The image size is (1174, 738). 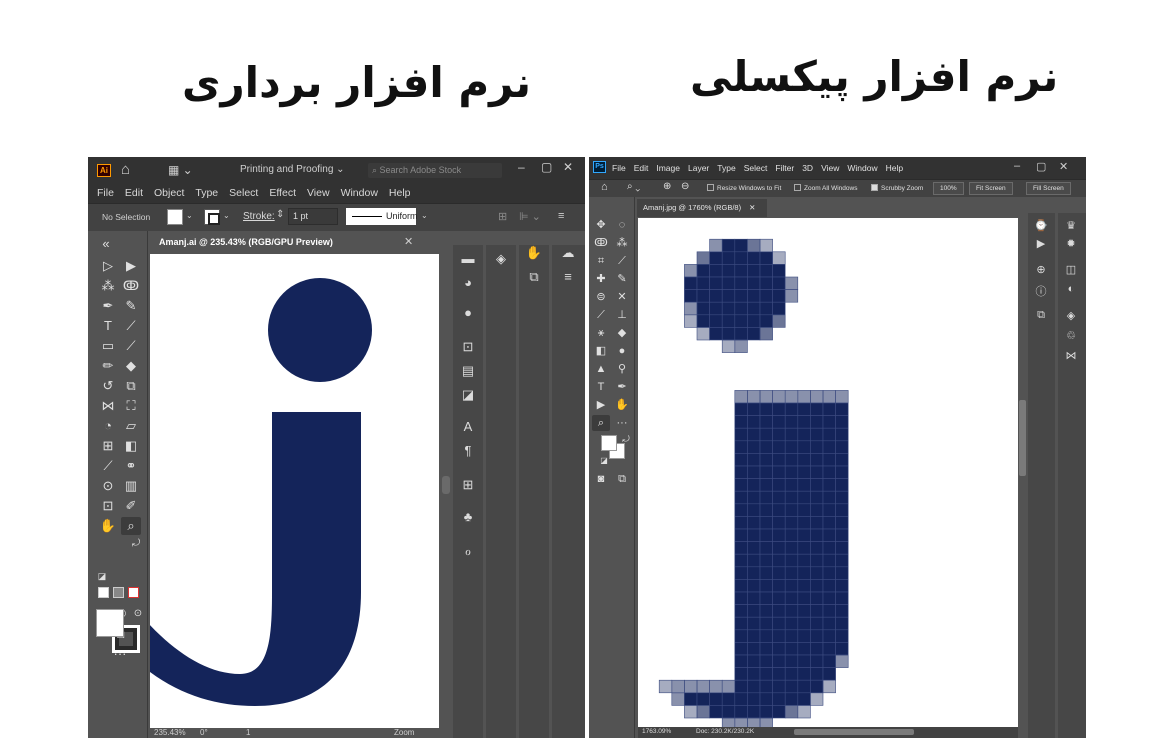 What do you see at coordinates (633, 186) in the screenshot?
I see `zoom-tool-preset-icon: ⌕ ⌄` at bounding box center [633, 186].